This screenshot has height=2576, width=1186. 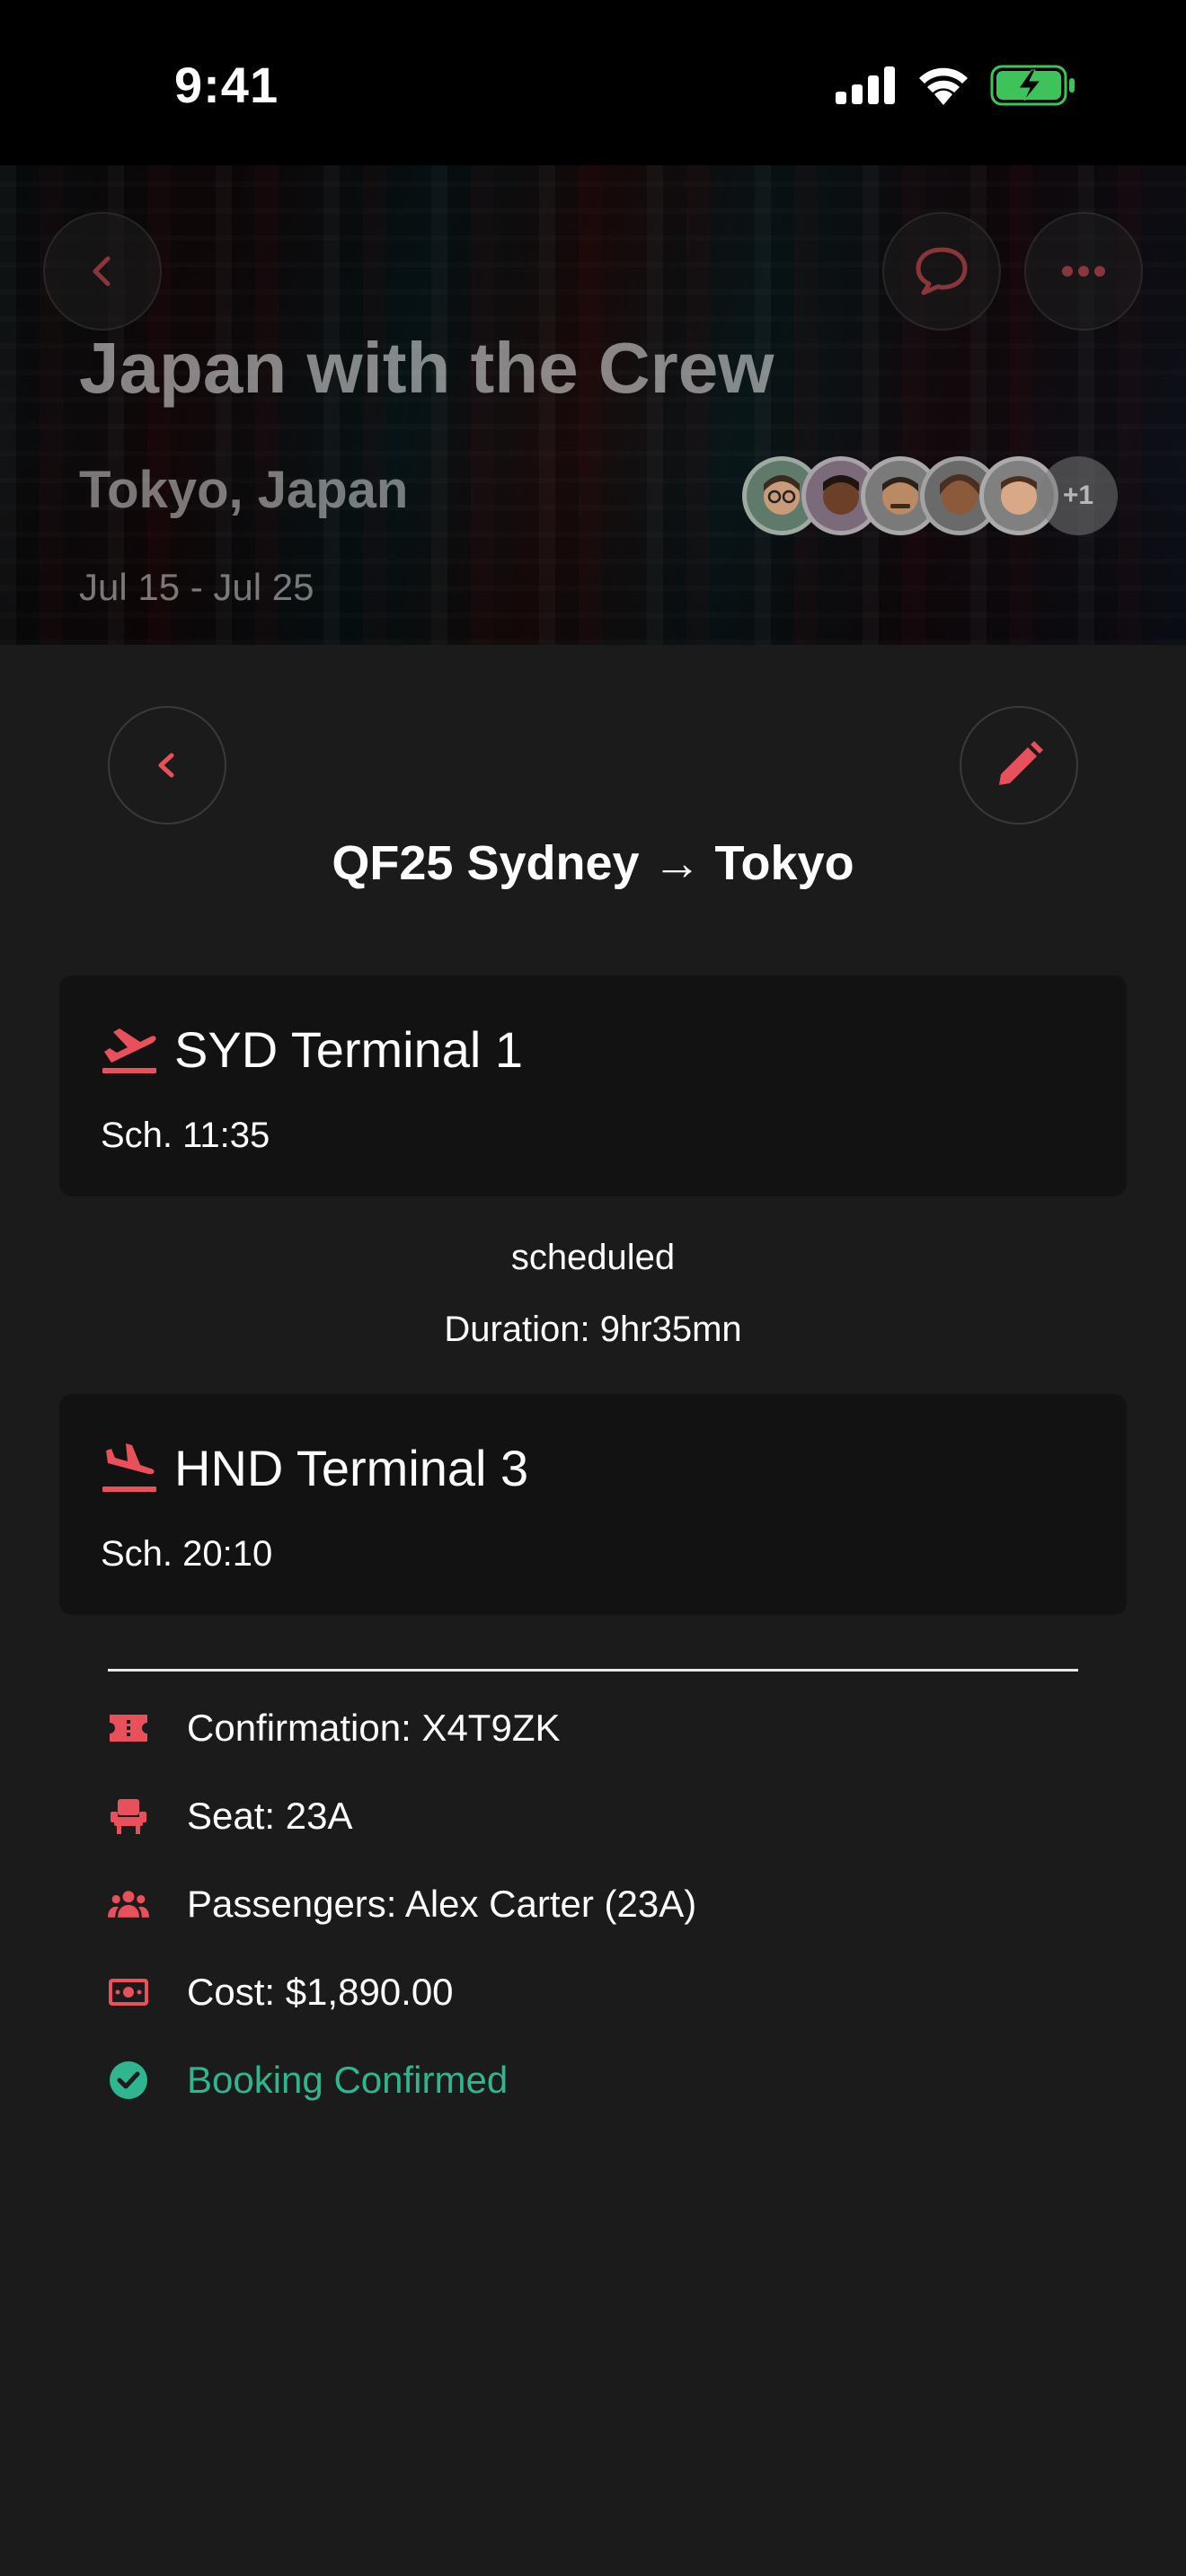 What do you see at coordinates (128, 1728) in the screenshot?
I see `ticket-icon` at bounding box center [128, 1728].